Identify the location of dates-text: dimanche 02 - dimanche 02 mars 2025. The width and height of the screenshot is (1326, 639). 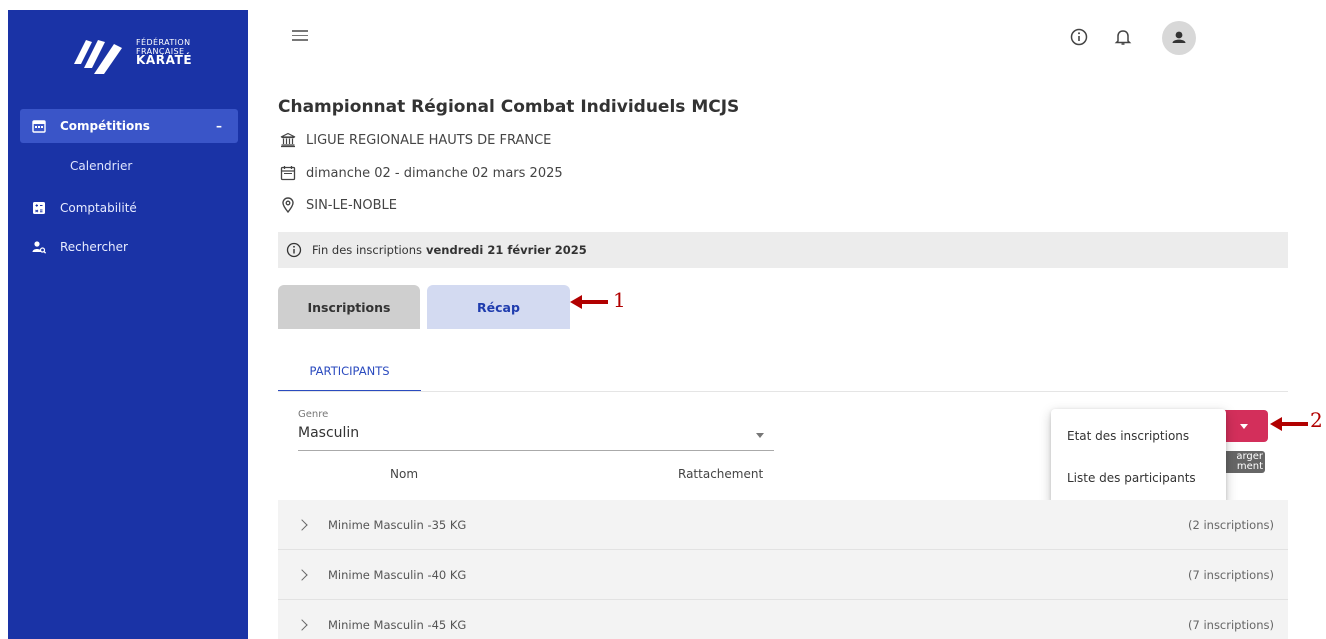
(434, 173).